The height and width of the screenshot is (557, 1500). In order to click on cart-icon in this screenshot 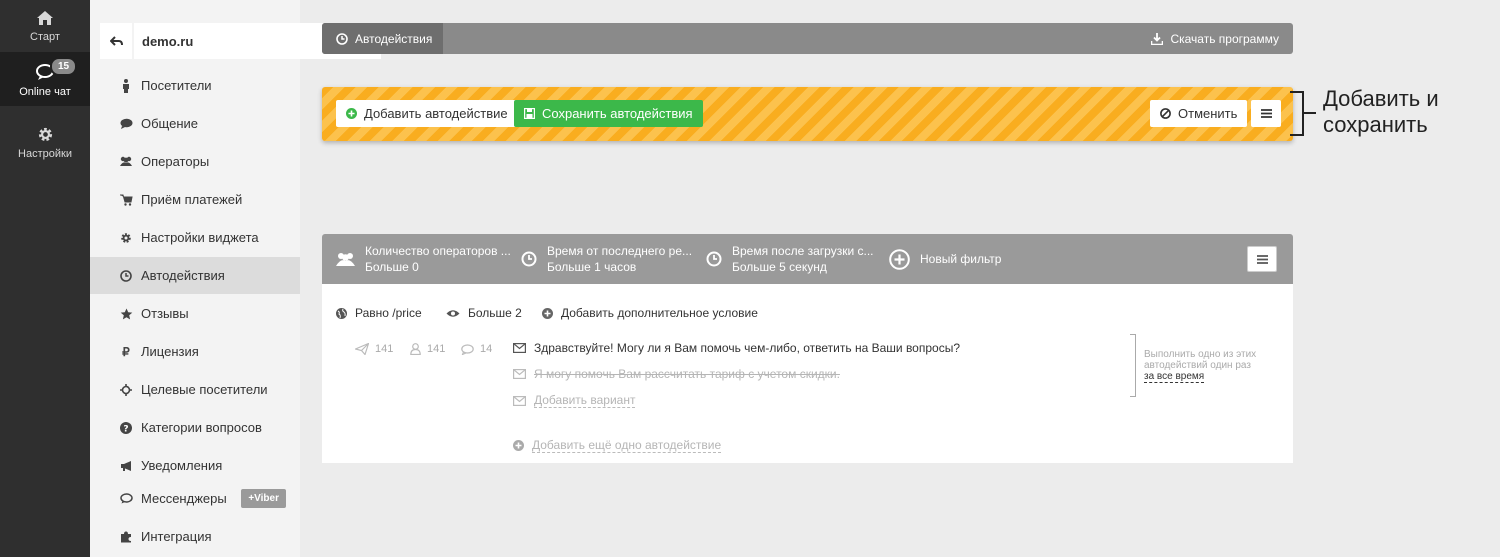, I will do `click(126, 200)`.